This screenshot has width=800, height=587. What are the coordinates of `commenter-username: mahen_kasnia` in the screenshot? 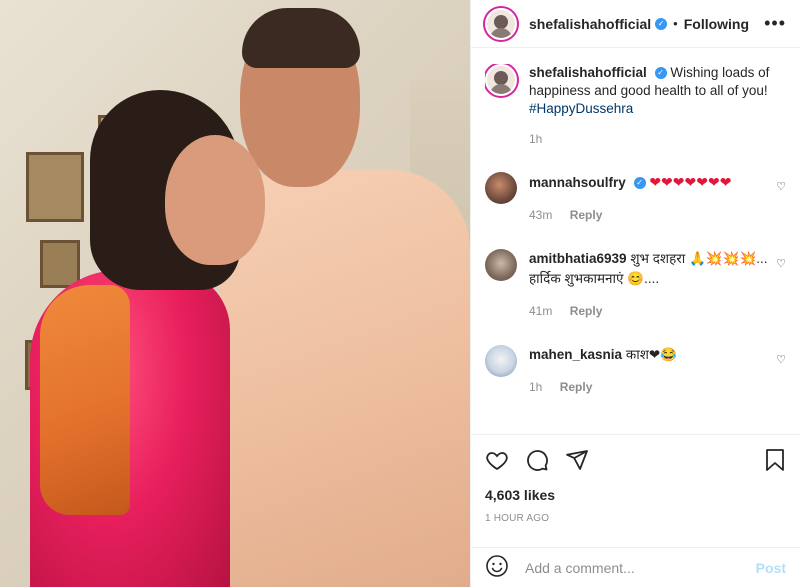 It's located at (575, 354).